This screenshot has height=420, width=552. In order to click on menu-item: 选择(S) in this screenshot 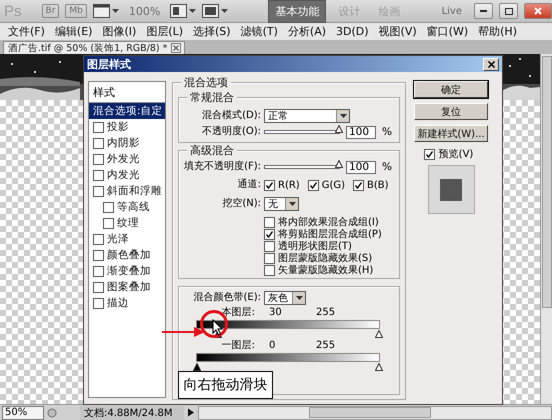, I will do `click(212, 31)`.